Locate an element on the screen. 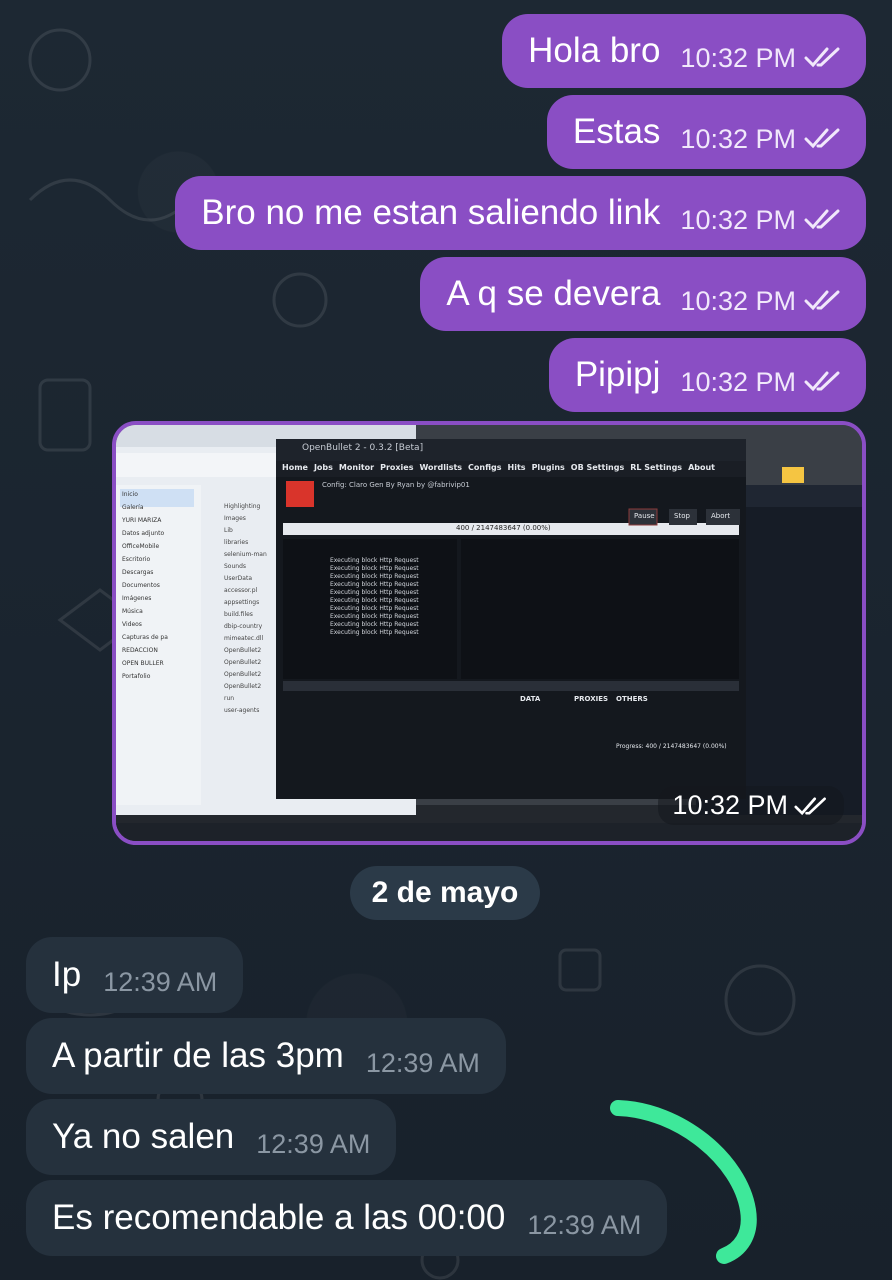 The image size is (892, 1280). menu-item: RL Settings is located at coordinates (656, 467).